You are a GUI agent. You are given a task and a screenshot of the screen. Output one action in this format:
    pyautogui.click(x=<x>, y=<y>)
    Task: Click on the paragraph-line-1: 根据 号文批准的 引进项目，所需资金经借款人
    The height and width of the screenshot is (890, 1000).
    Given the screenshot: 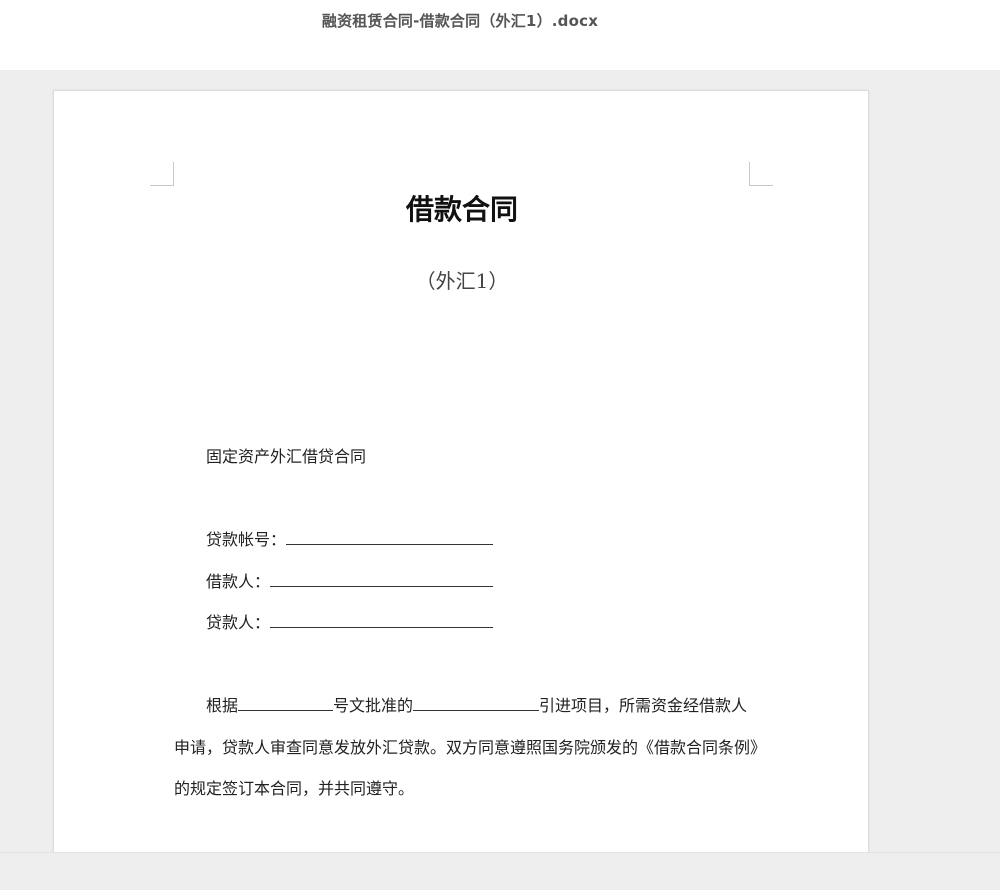 What is the action you would take?
    pyautogui.click(x=476, y=704)
    